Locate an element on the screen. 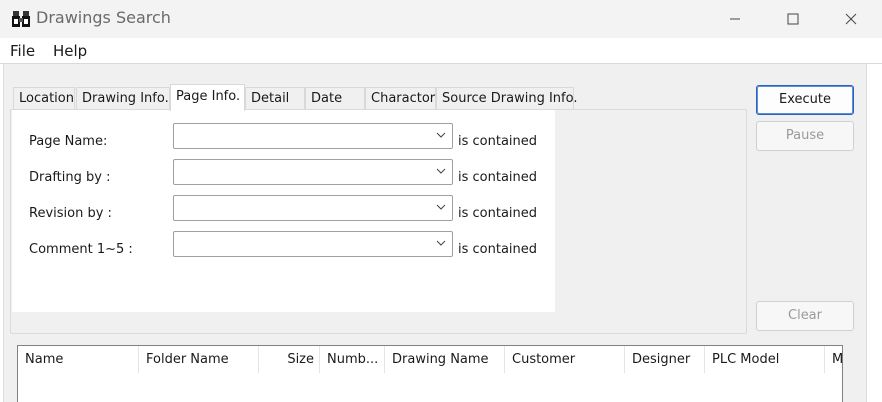  page-name-condition: is contained is located at coordinates (498, 141).